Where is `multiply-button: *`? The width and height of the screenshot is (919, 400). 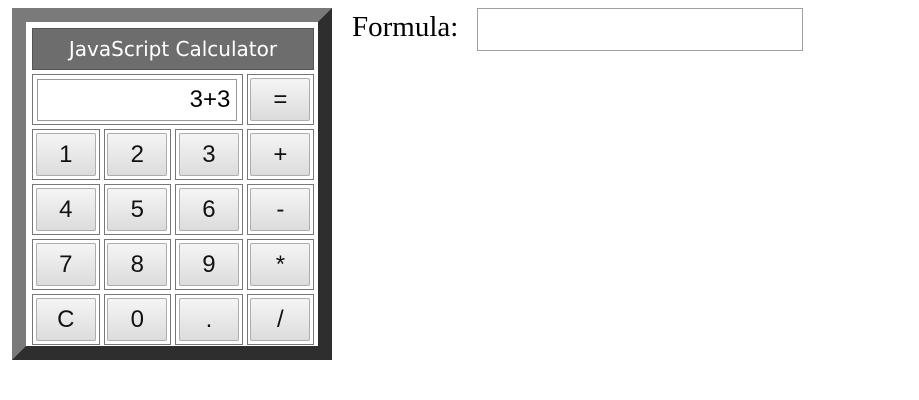 multiply-button: * is located at coordinates (280, 264).